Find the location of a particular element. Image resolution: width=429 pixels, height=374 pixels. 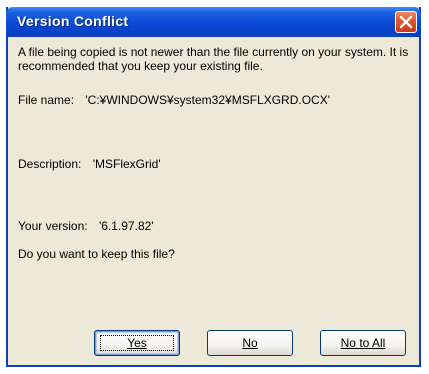

description-value: 'MSFlexGrid' is located at coordinates (126, 164).